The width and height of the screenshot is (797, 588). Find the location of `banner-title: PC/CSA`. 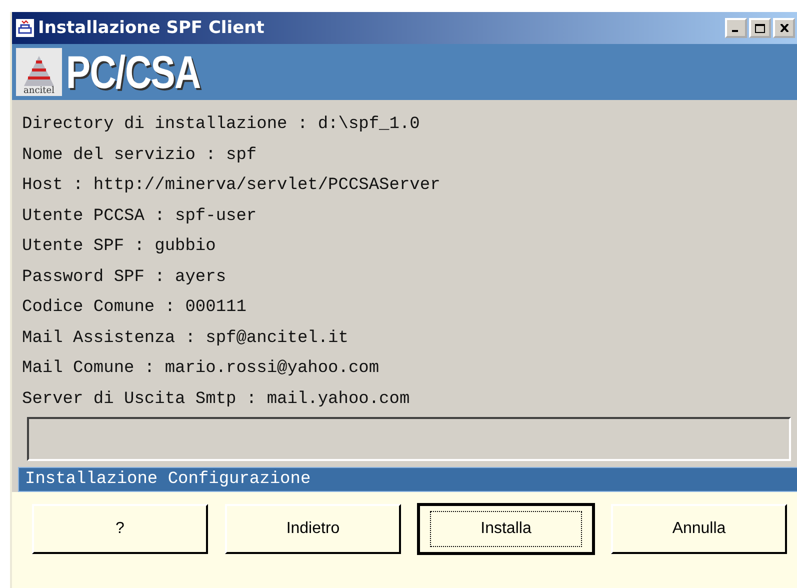

banner-title: PC/CSA is located at coordinates (133, 72).